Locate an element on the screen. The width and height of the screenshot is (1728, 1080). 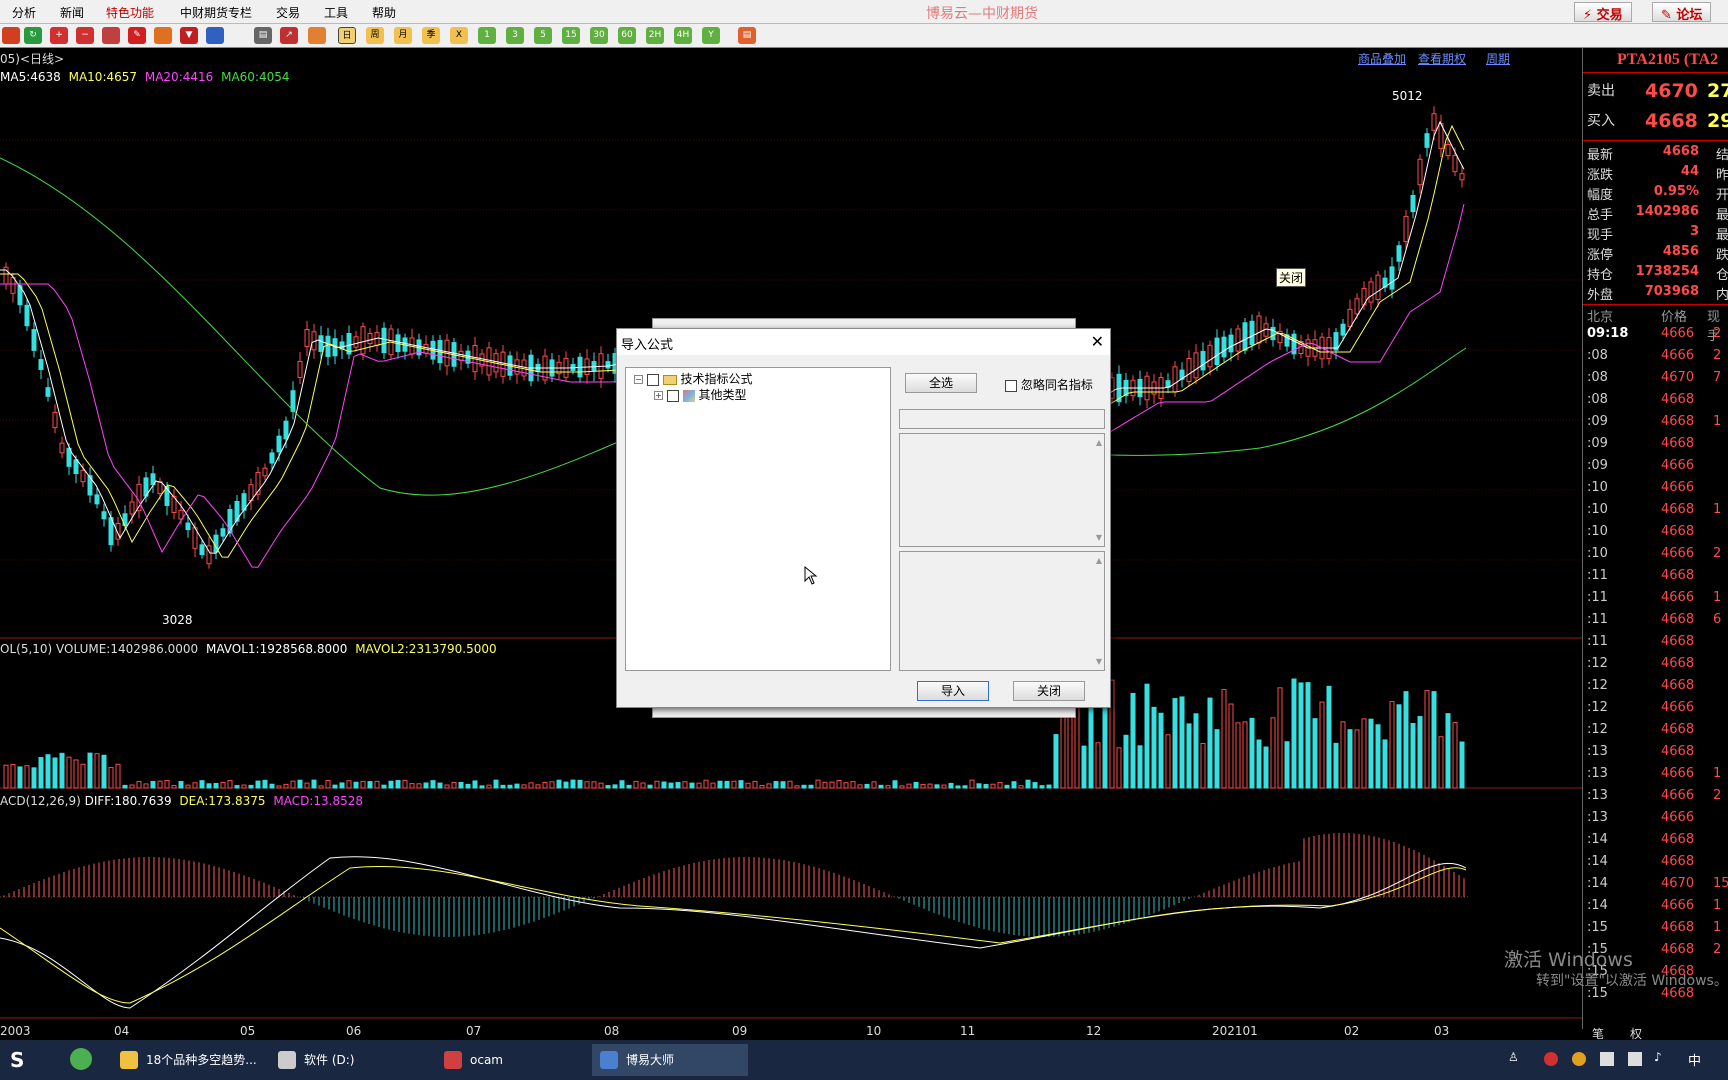
bid-label: 买入 is located at coordinates (1601, 121).